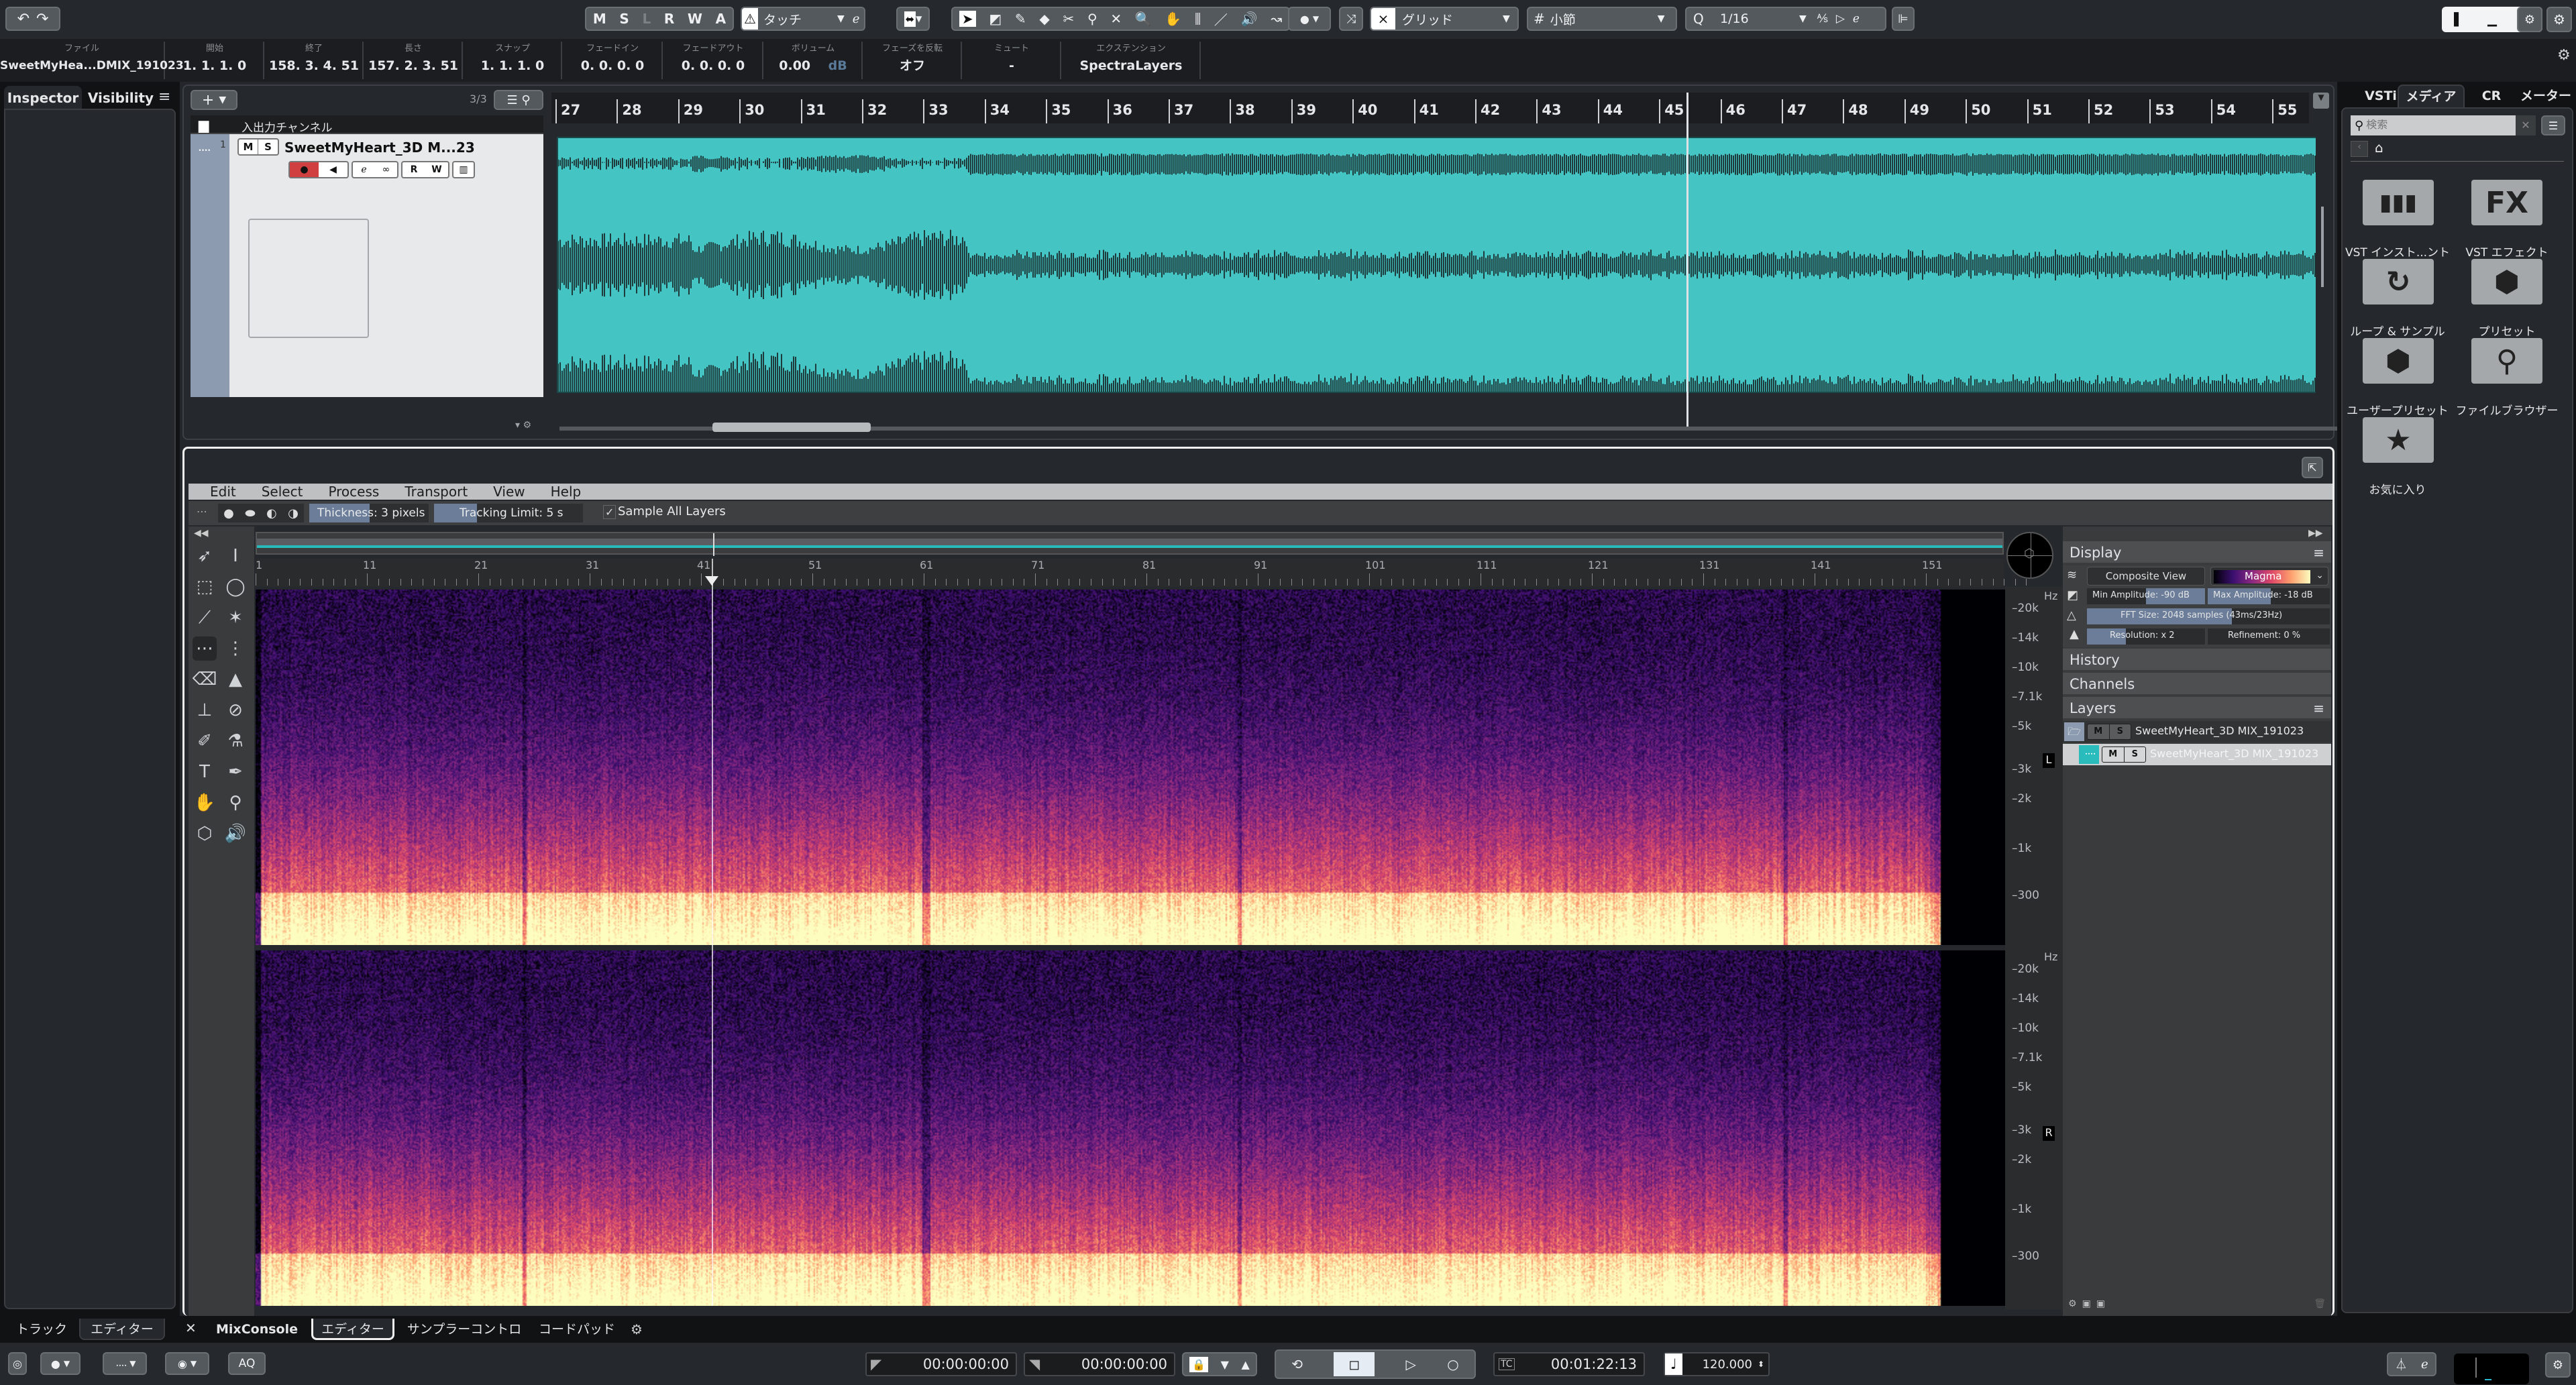 The height and width of the screenshot is (1385, 2576). What do you see at coordinates (2529, 19) in the screenshot?
I see `window-layout-settings-button: ⚙` at bounding box center [2529, 19].